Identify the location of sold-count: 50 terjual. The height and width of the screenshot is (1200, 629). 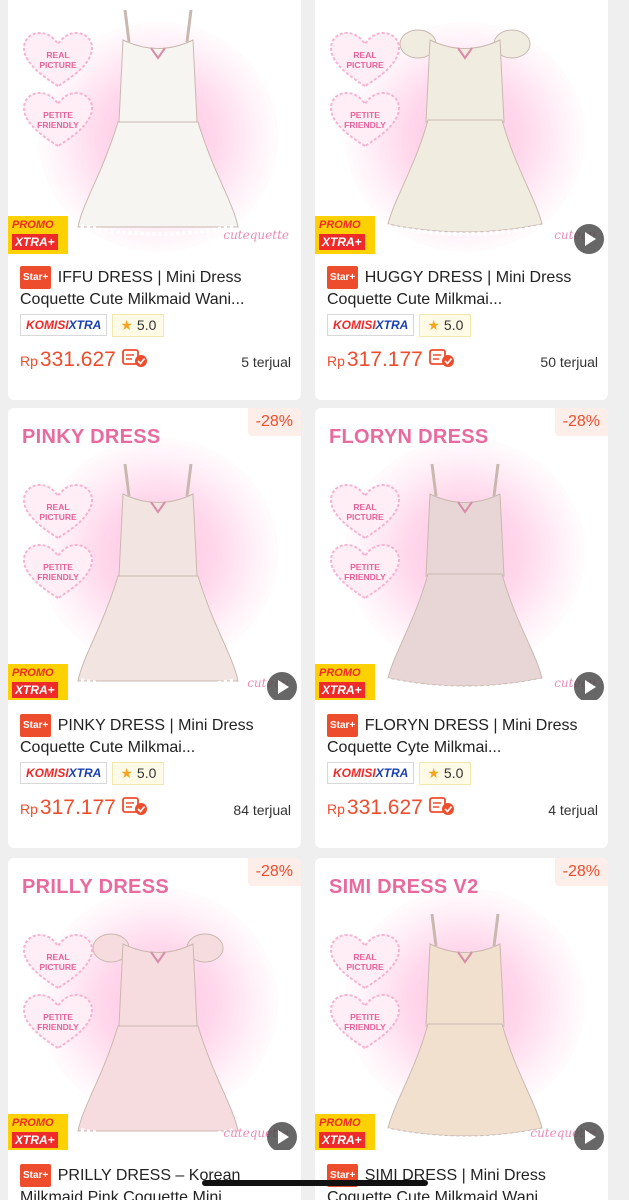
(569, 362).